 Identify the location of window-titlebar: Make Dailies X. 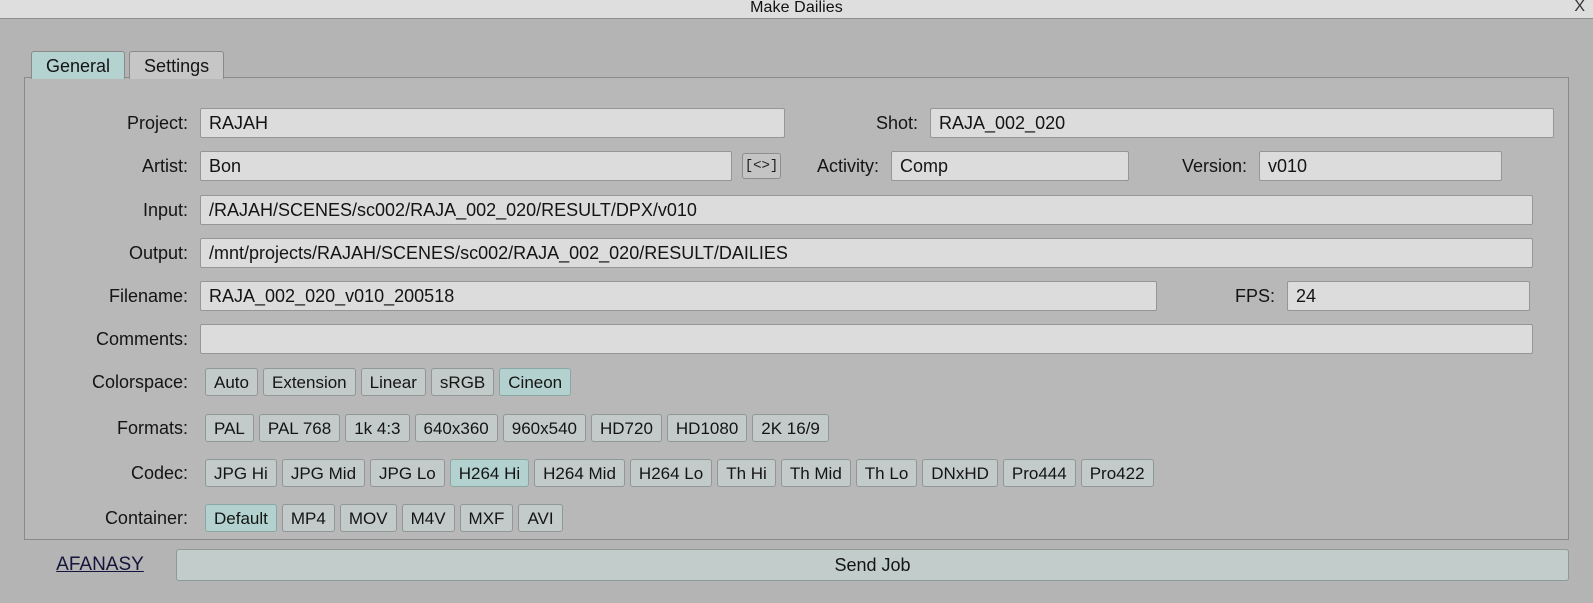
(796, 9).